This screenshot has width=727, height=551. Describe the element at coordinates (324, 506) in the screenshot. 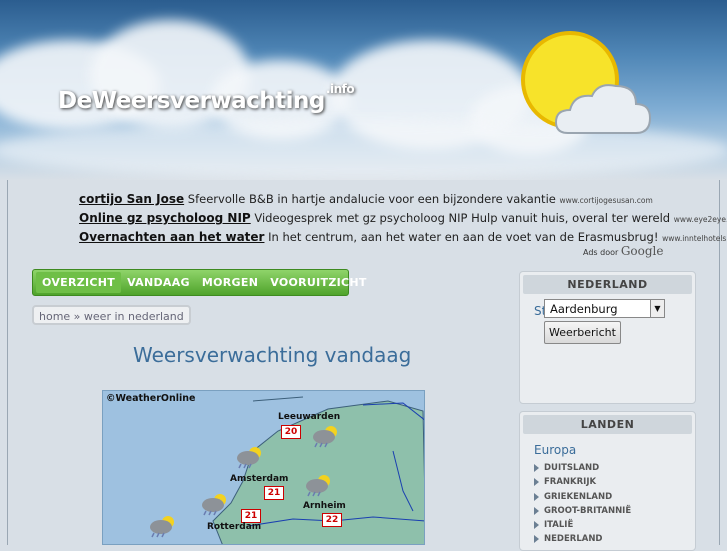

I see `city-label: Arnheim` at that location.